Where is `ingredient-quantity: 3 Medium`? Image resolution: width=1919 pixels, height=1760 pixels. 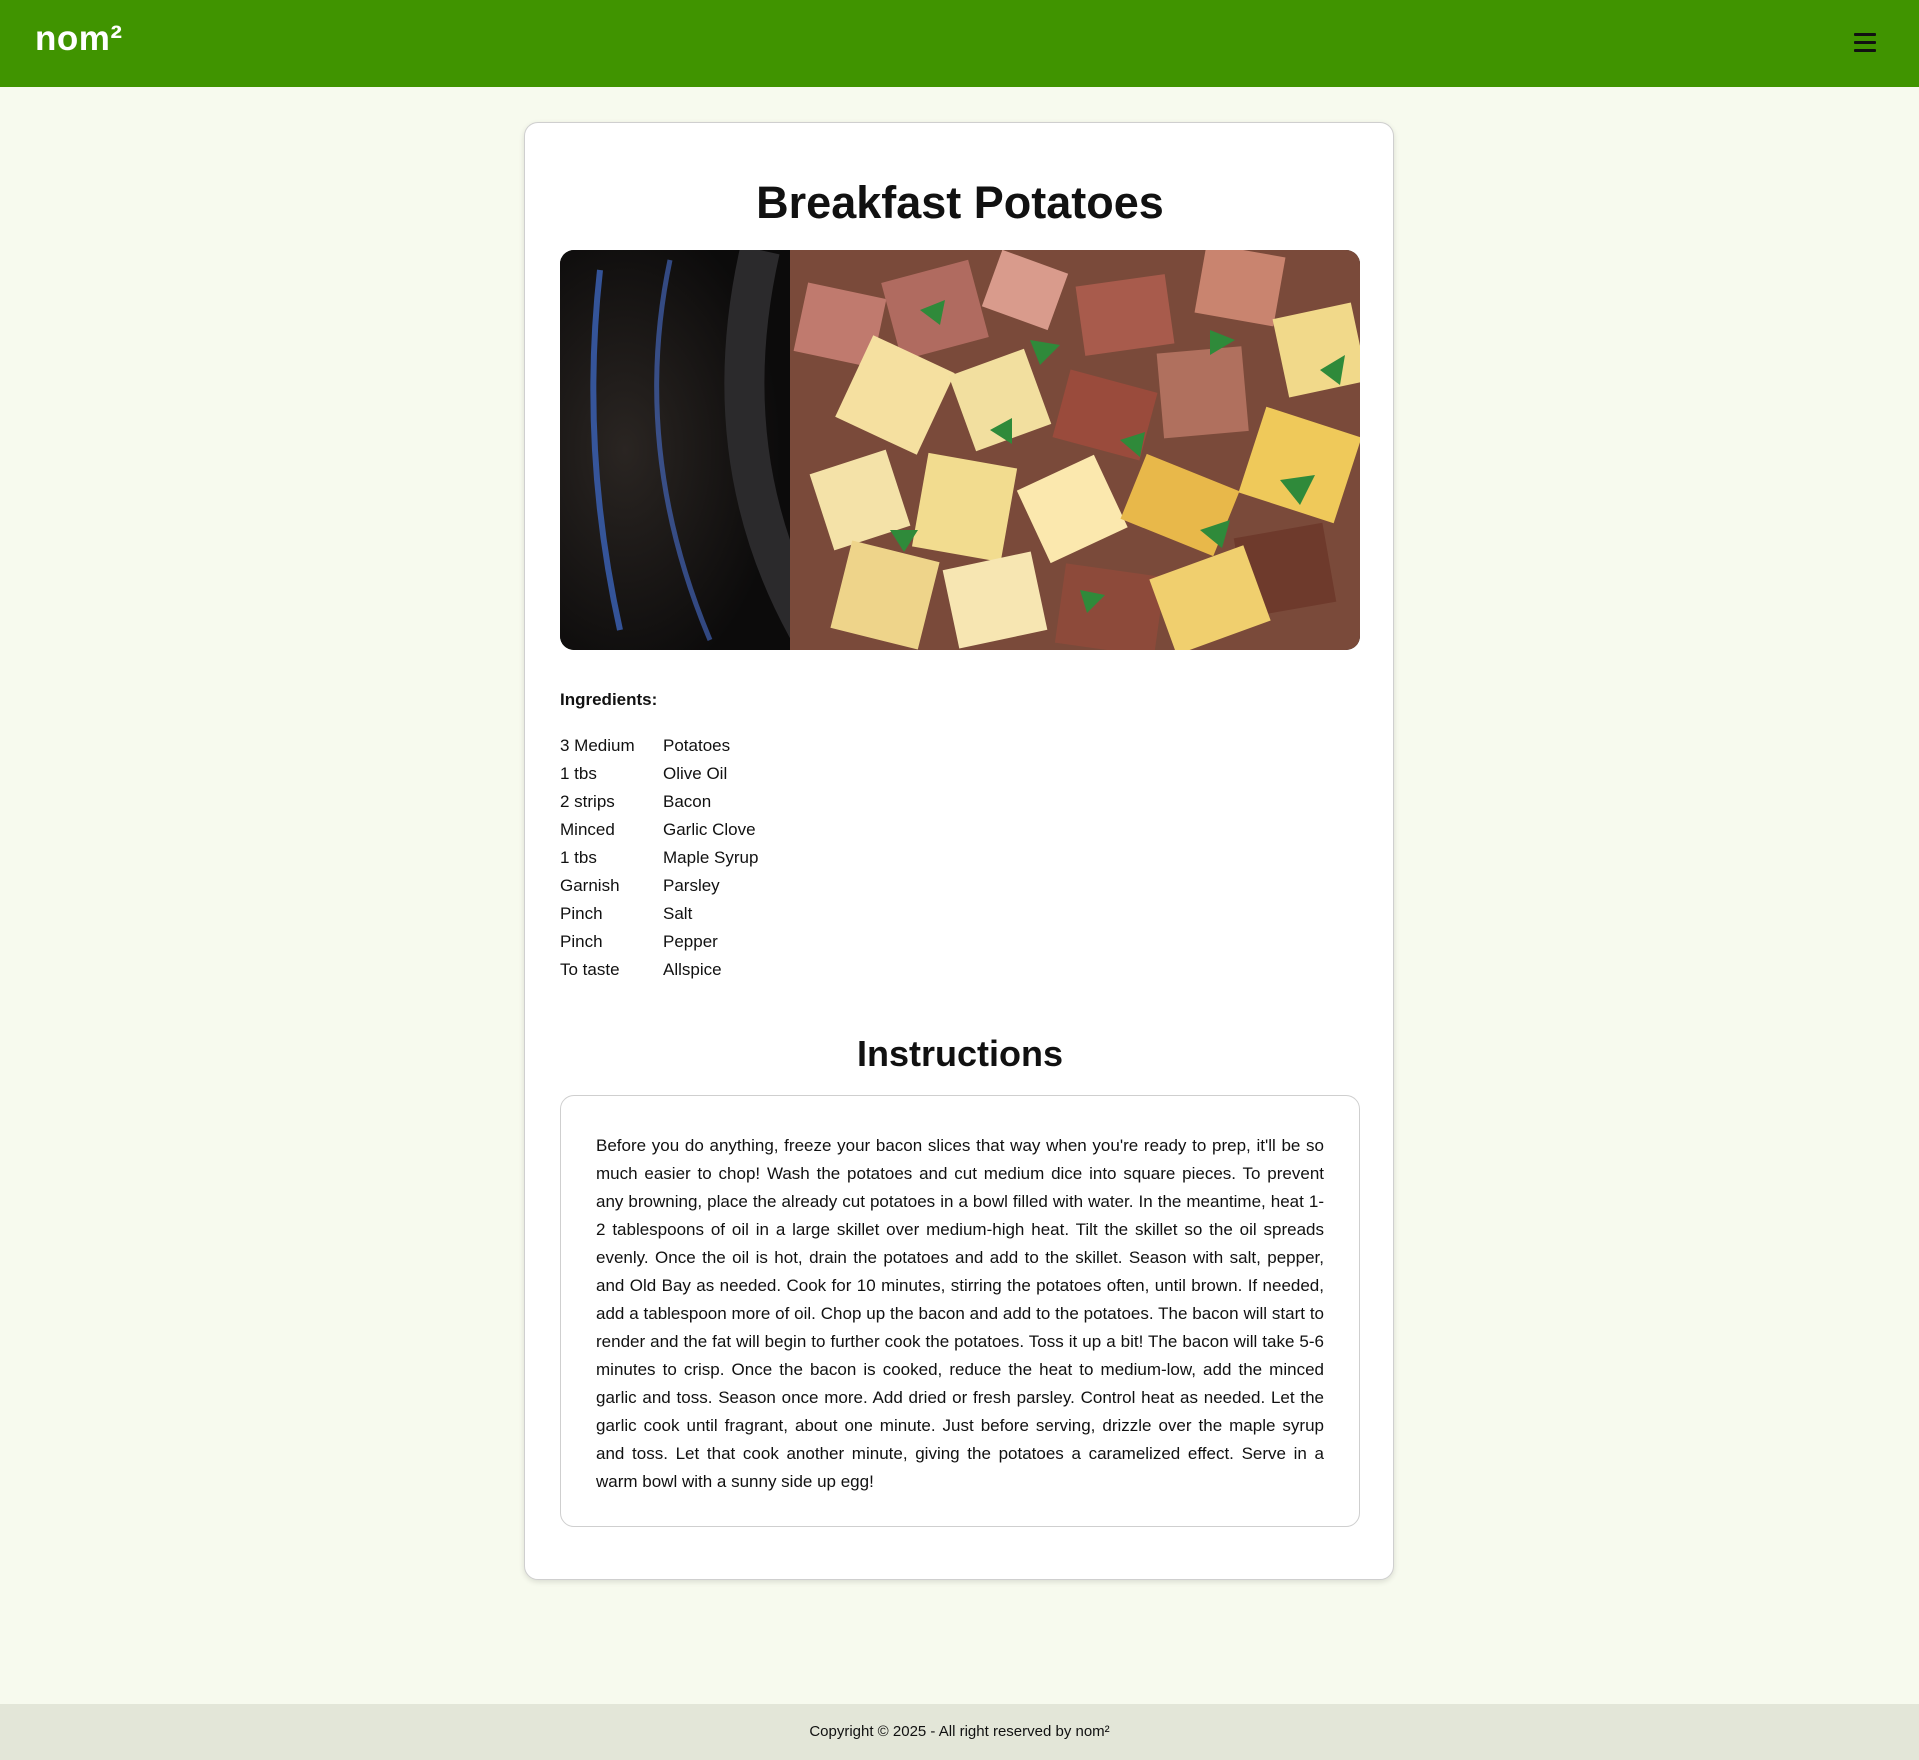
ingredient-quantity: 3 Medium is located at coordinates (597, 745).